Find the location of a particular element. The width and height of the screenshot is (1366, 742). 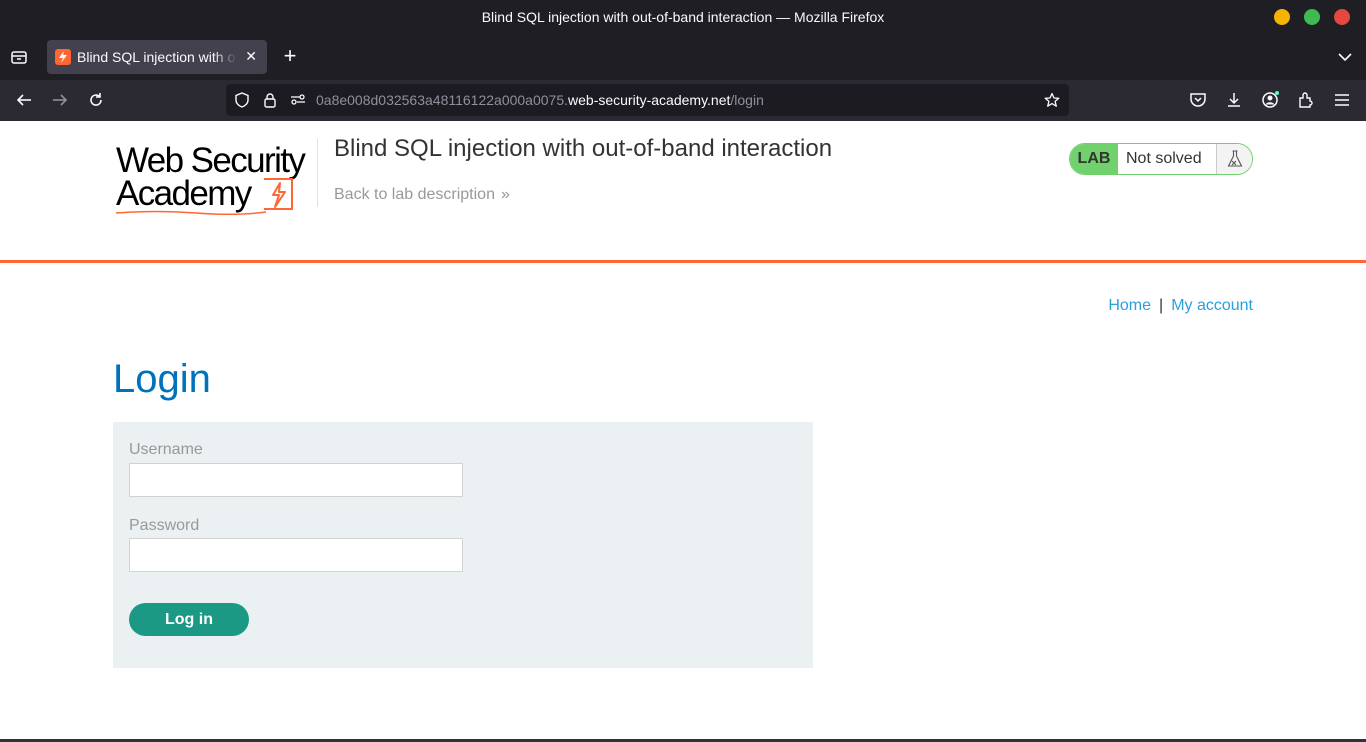

account-icon is located at coordinates (1270, 100).